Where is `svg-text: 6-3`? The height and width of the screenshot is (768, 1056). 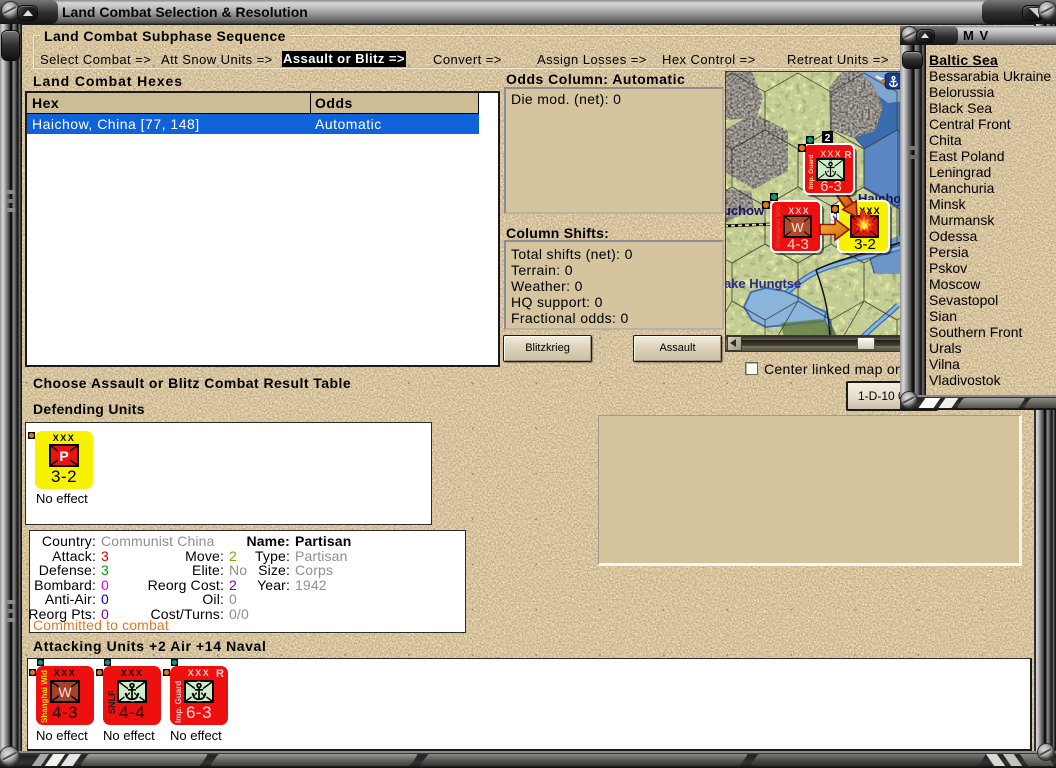
svg-text: 6-3 is located at coordinates (831, 186).